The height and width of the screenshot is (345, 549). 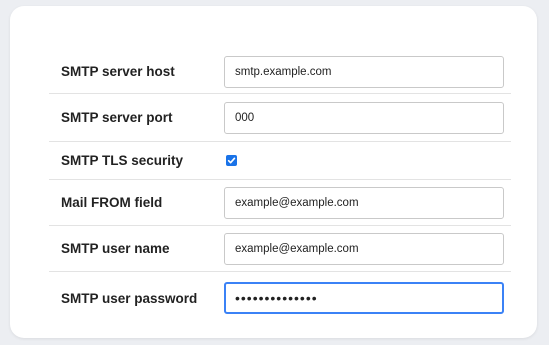 I want to click on row-smtp-tls: SMTP TLS security, so click(x=280, y=161).